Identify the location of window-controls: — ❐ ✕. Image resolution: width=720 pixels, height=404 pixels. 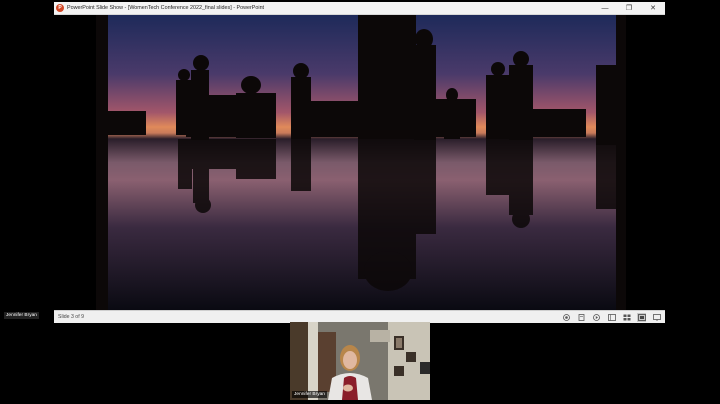
(629, 8).